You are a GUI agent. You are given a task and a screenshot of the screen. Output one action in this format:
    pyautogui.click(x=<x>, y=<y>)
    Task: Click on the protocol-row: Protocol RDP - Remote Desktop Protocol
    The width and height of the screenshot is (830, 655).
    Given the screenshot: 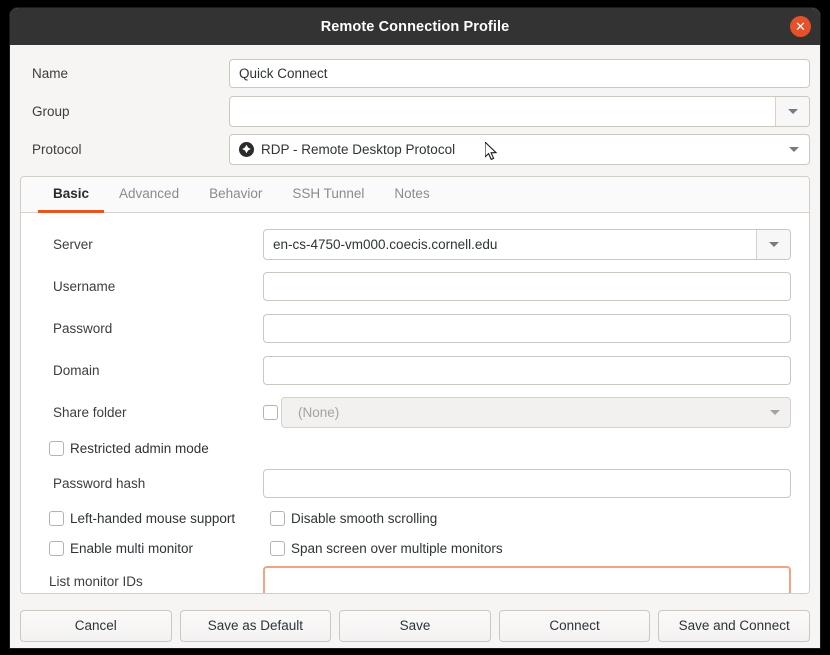 What is the action you would take?
    pyautogui.click(x=415, y=149)
    